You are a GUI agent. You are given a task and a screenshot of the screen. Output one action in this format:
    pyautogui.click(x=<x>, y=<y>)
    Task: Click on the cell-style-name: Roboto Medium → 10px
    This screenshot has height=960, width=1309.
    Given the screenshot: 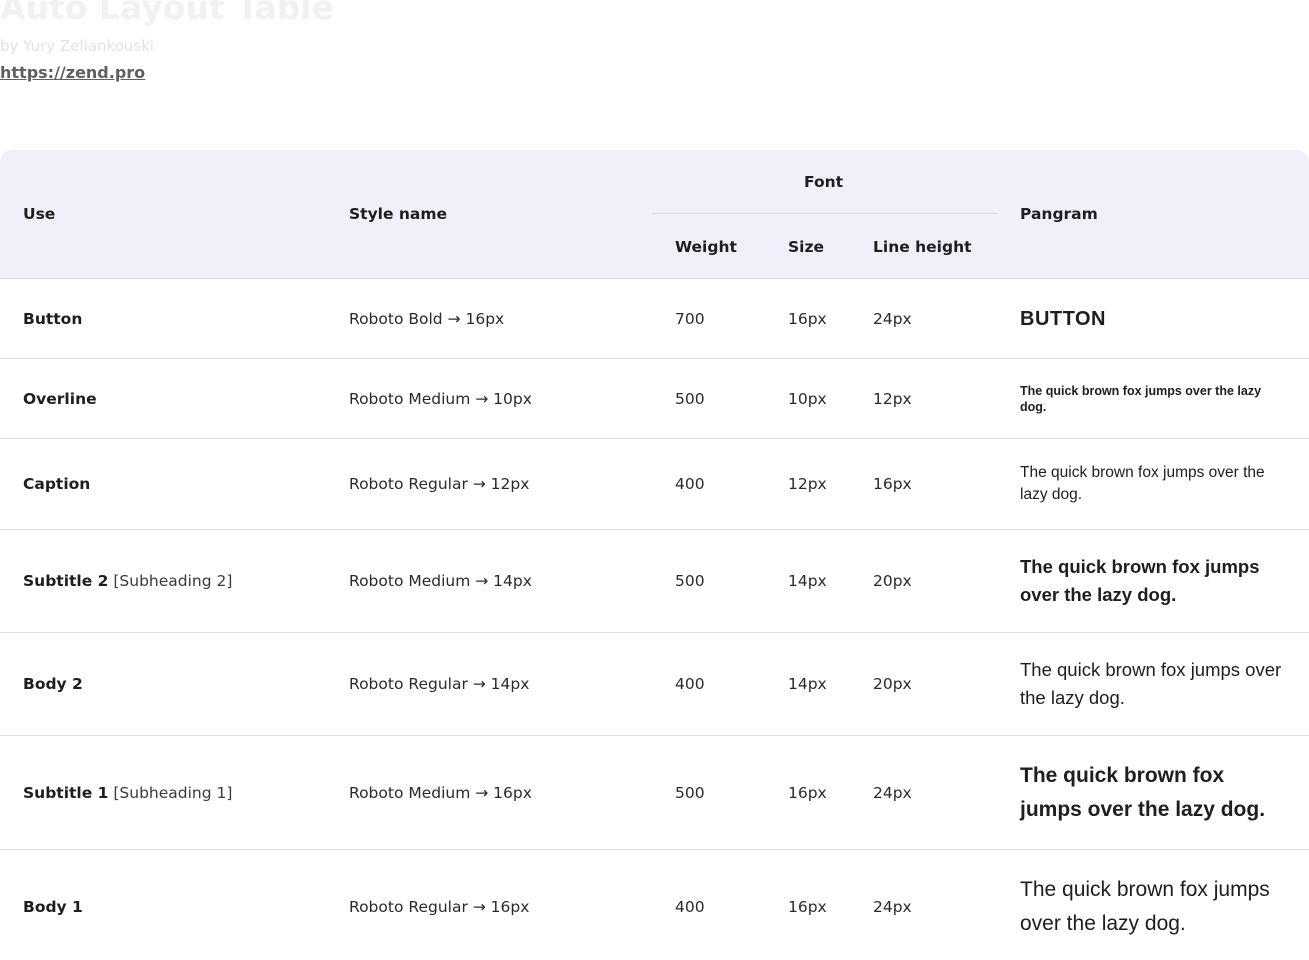 What is the action you would take?
    pyautogui.click(x=440, y=398)
    